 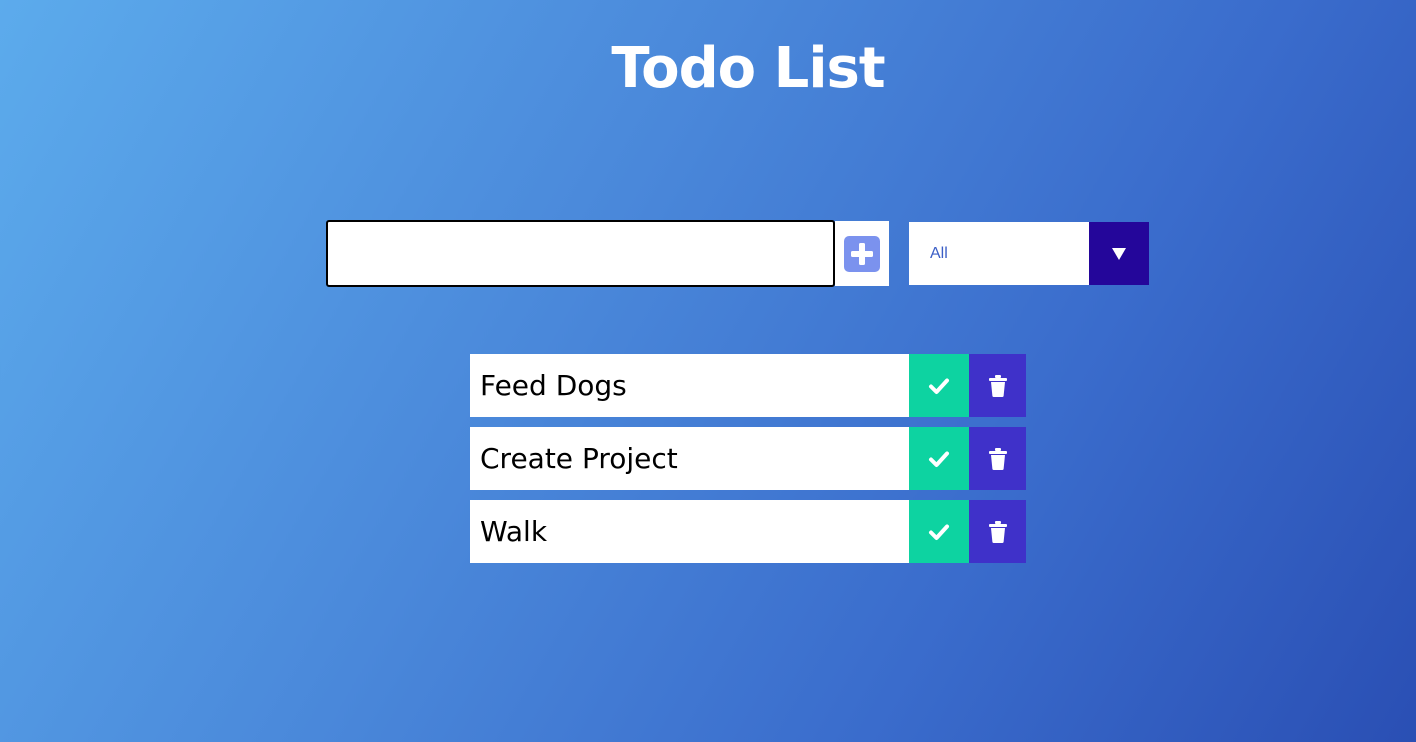 I want to click on plus-square-icon, so click(x=862, y=253).